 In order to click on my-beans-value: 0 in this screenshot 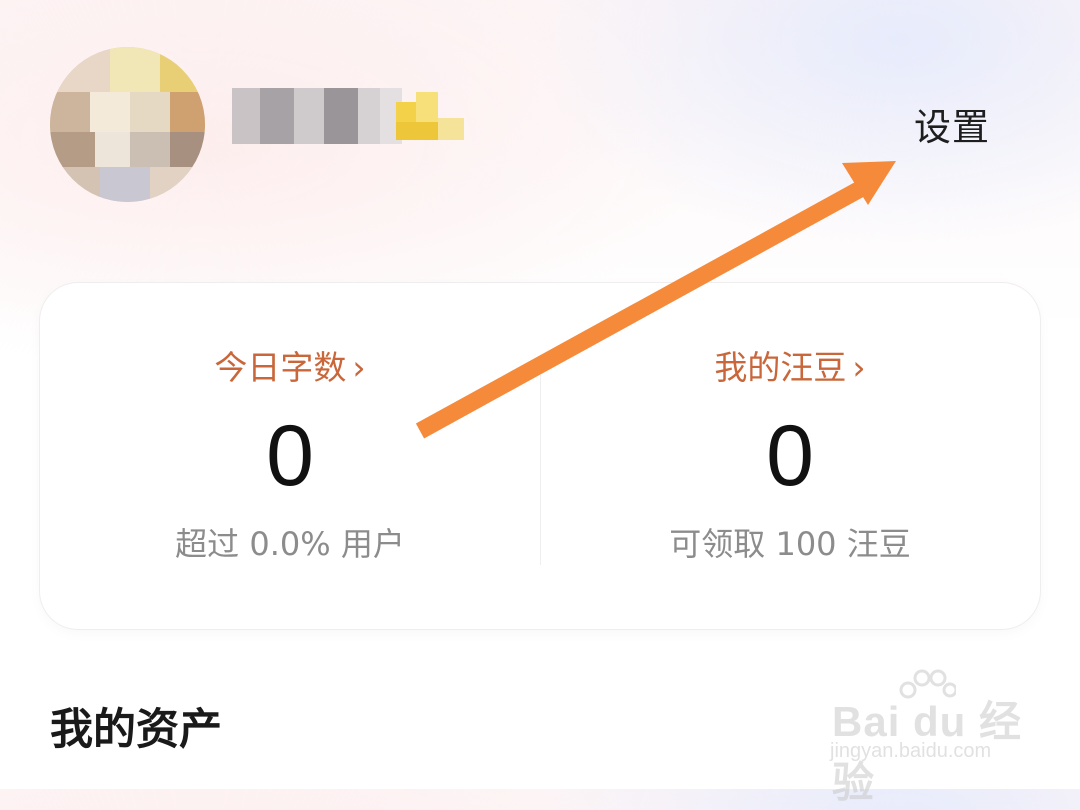, I will do `click(790, 456)`.